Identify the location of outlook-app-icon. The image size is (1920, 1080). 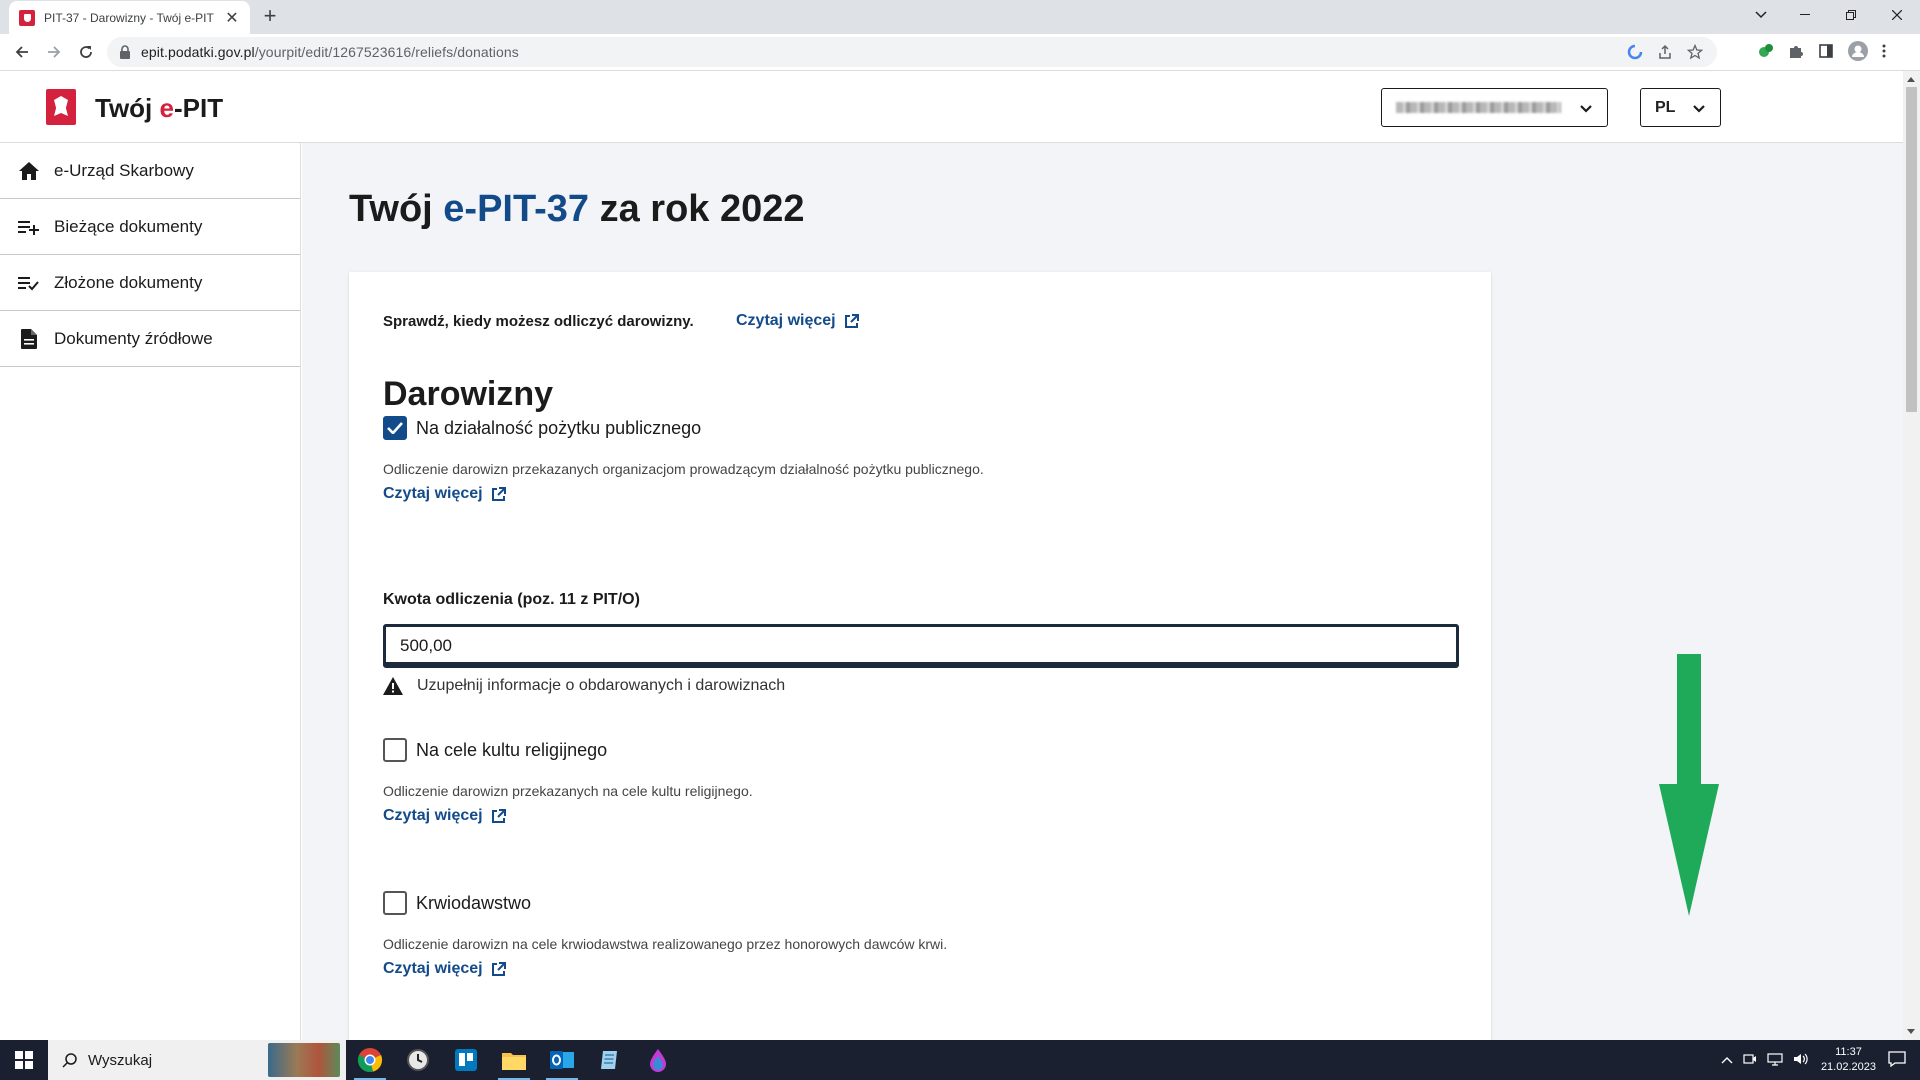
(562, 1060).